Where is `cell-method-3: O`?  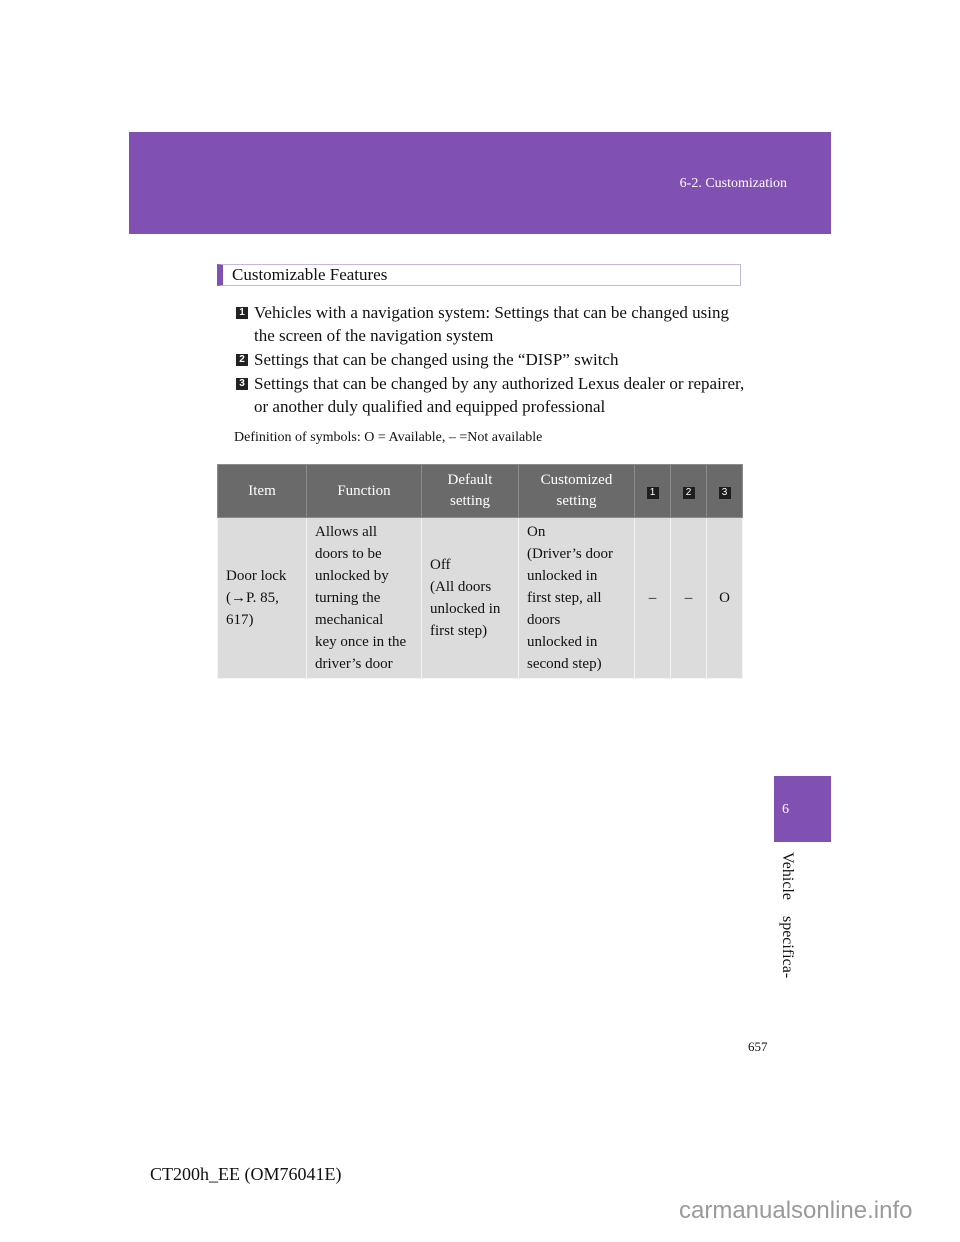
cell-method-3: O is located at coordinates (724, 598).